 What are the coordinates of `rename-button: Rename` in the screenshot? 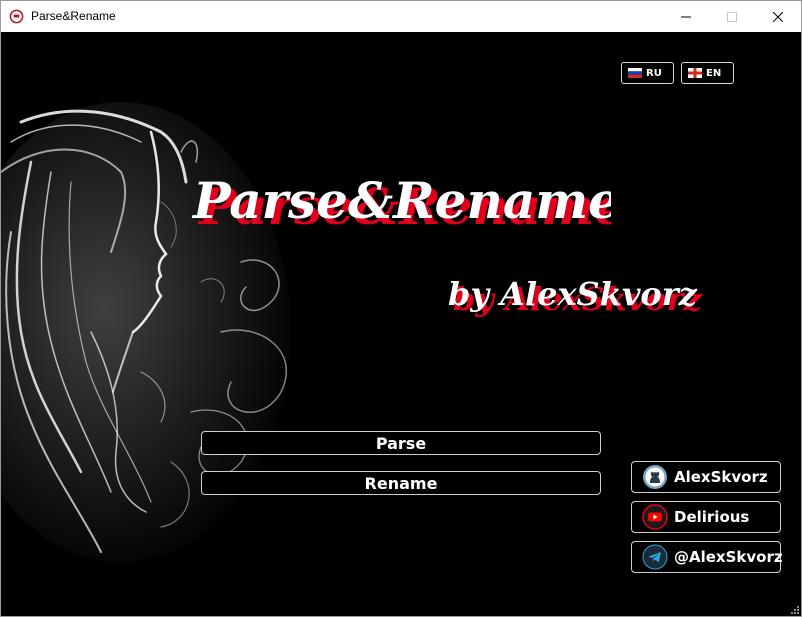 It's located at (401, 483).